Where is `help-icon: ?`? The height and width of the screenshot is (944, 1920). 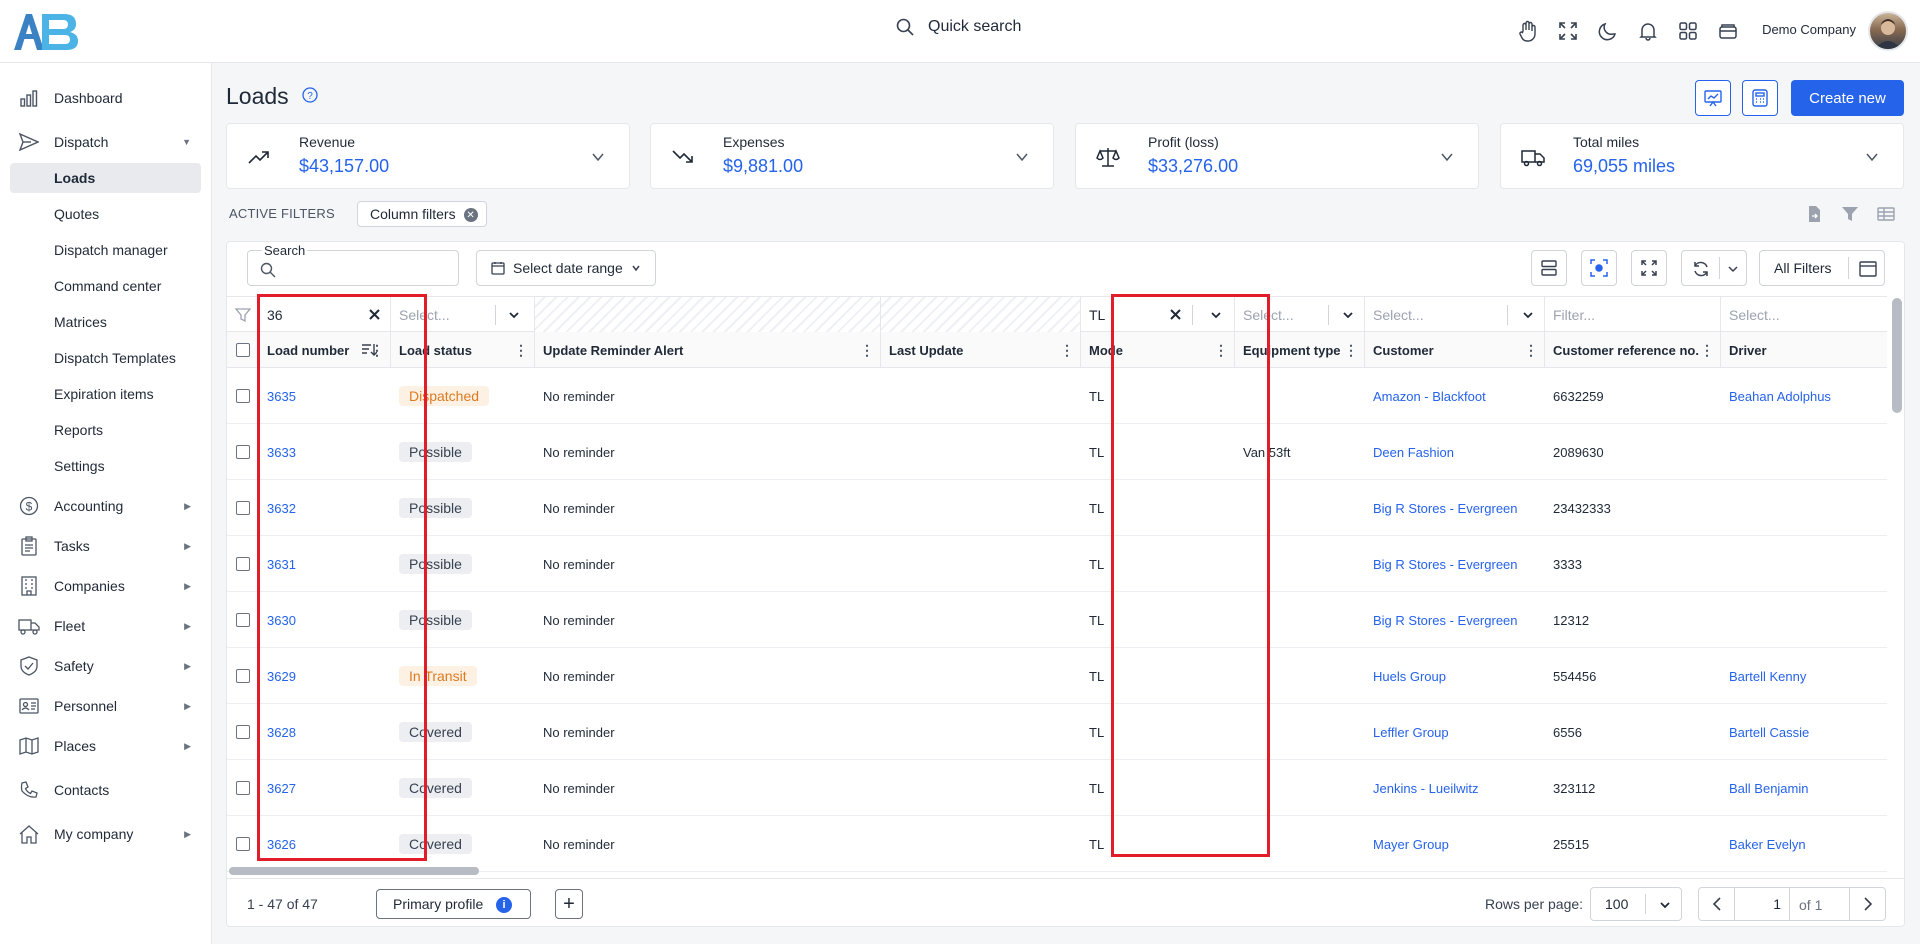
help-icon: ? is located at coordinates (310, 95).